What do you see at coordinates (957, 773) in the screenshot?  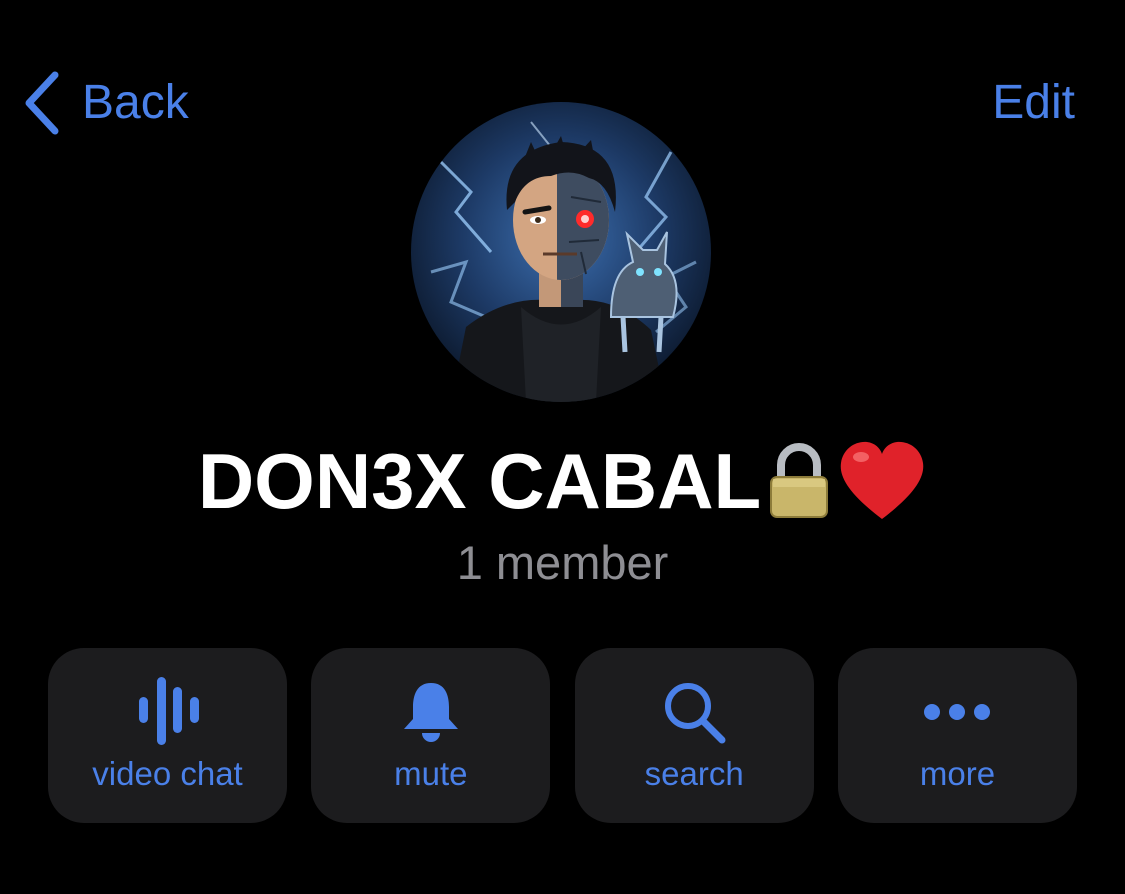 I see `more-label: more` at bounding box center [957, 773].